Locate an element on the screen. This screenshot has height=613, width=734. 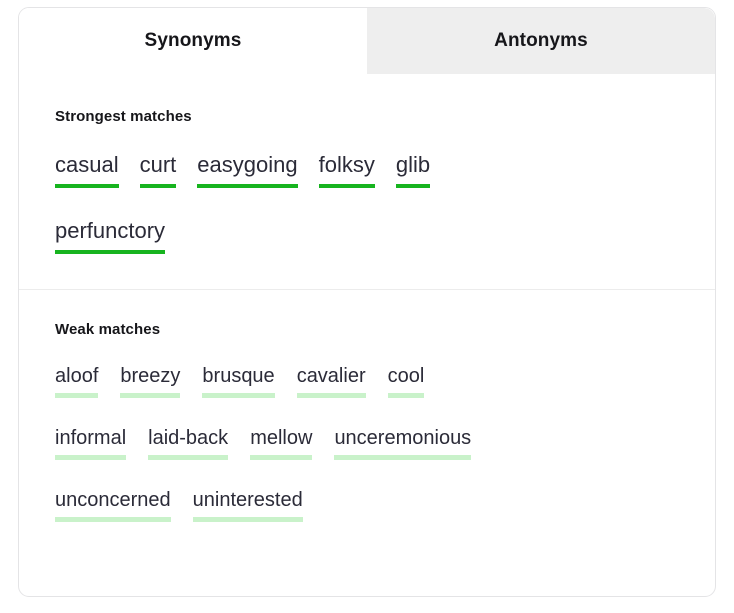
synonym-word: breezy is located at coordinates (150, 381).